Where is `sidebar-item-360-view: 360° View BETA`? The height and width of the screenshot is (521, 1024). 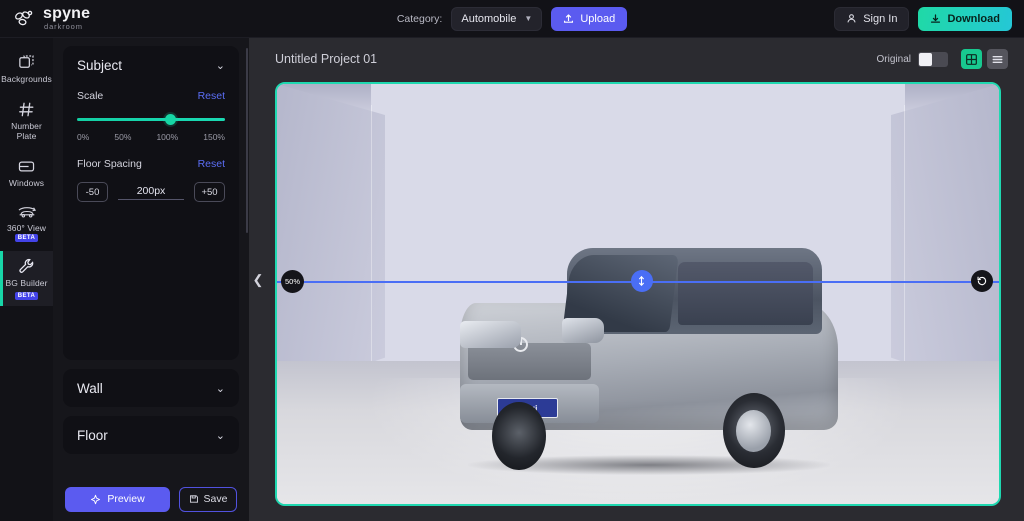 sidebar-item-360-view: 360° View BETA is located at coordinates (26, 224).